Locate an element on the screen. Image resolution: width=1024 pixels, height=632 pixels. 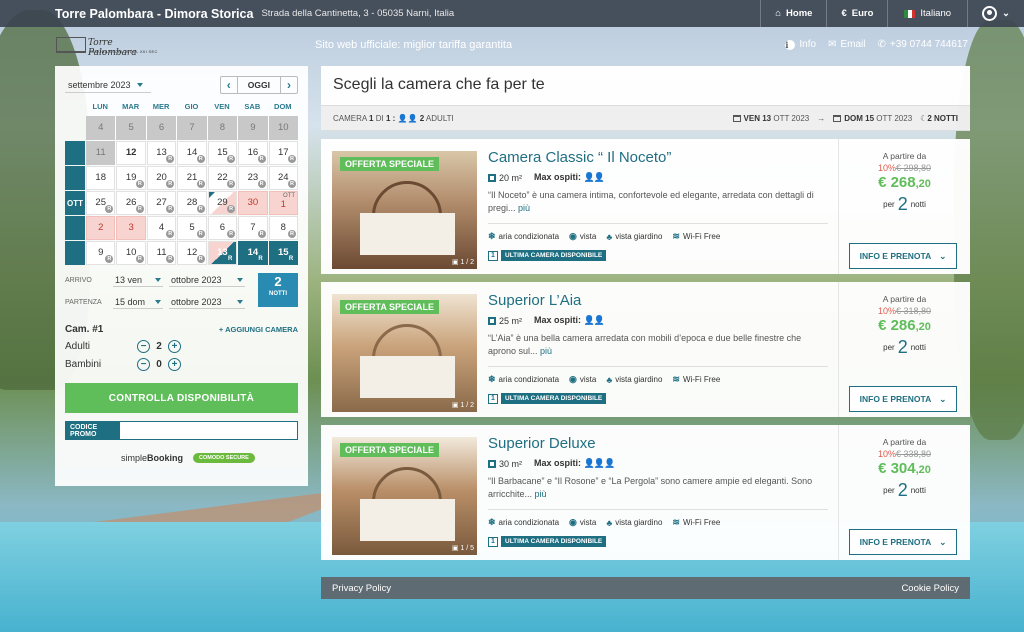
month-column is located at coordinates (75, 153).